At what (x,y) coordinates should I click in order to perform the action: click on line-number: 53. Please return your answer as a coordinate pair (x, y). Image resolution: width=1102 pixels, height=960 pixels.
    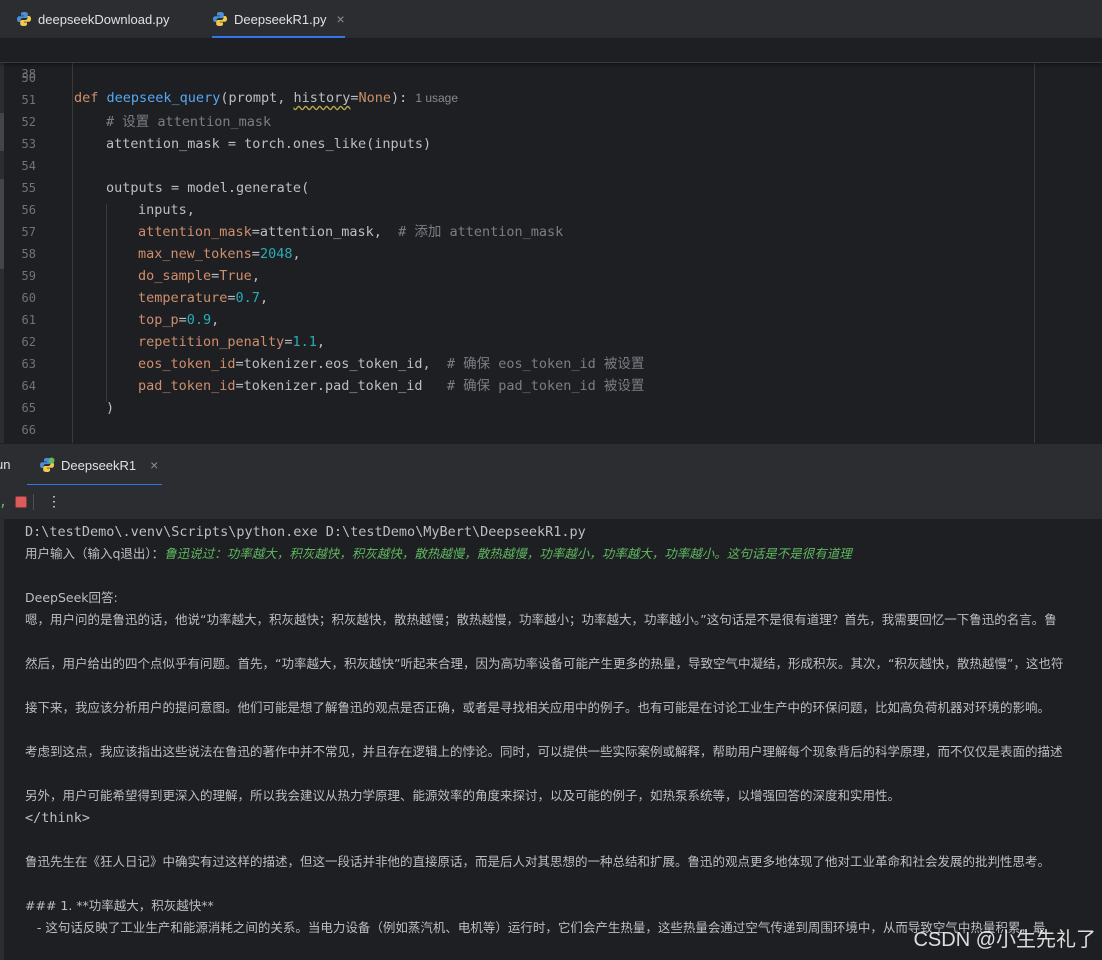
    Looking at the image, I should click on (28, 144).